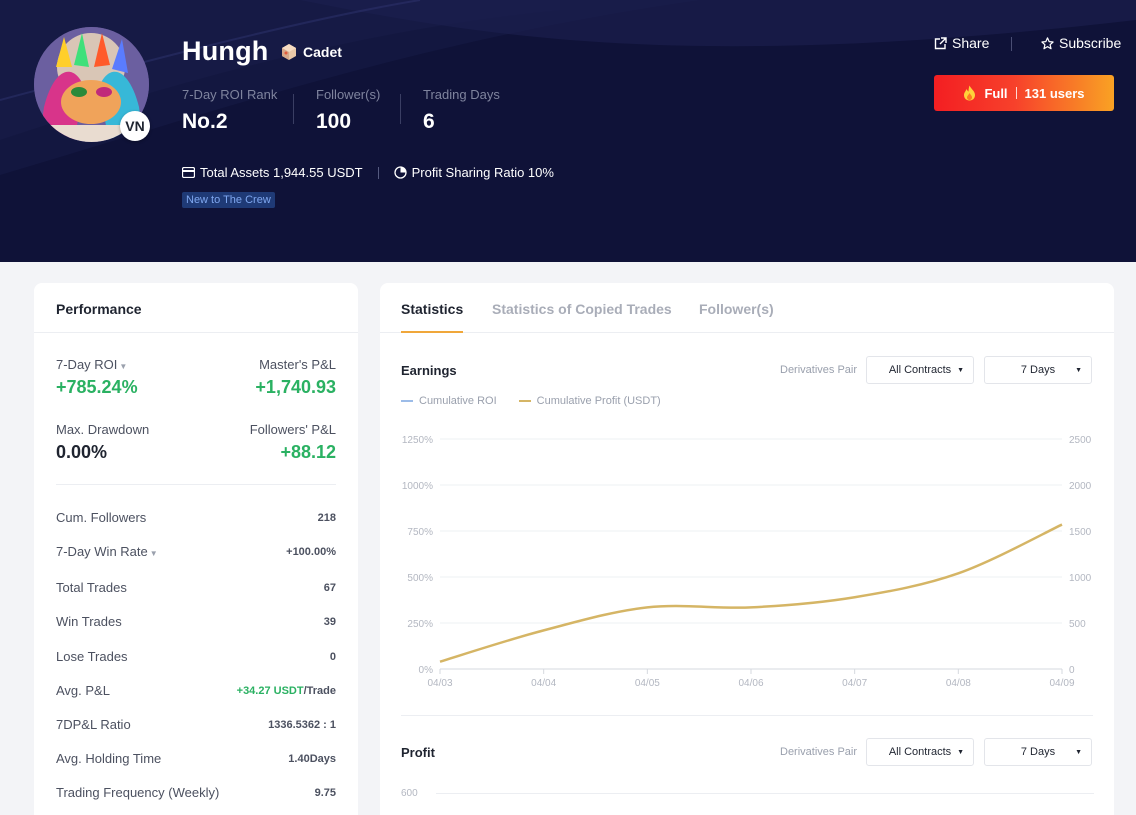 This screenshot has width=1136, height=815. I want to click on row-label: Lose Trades, so click(92, 656).